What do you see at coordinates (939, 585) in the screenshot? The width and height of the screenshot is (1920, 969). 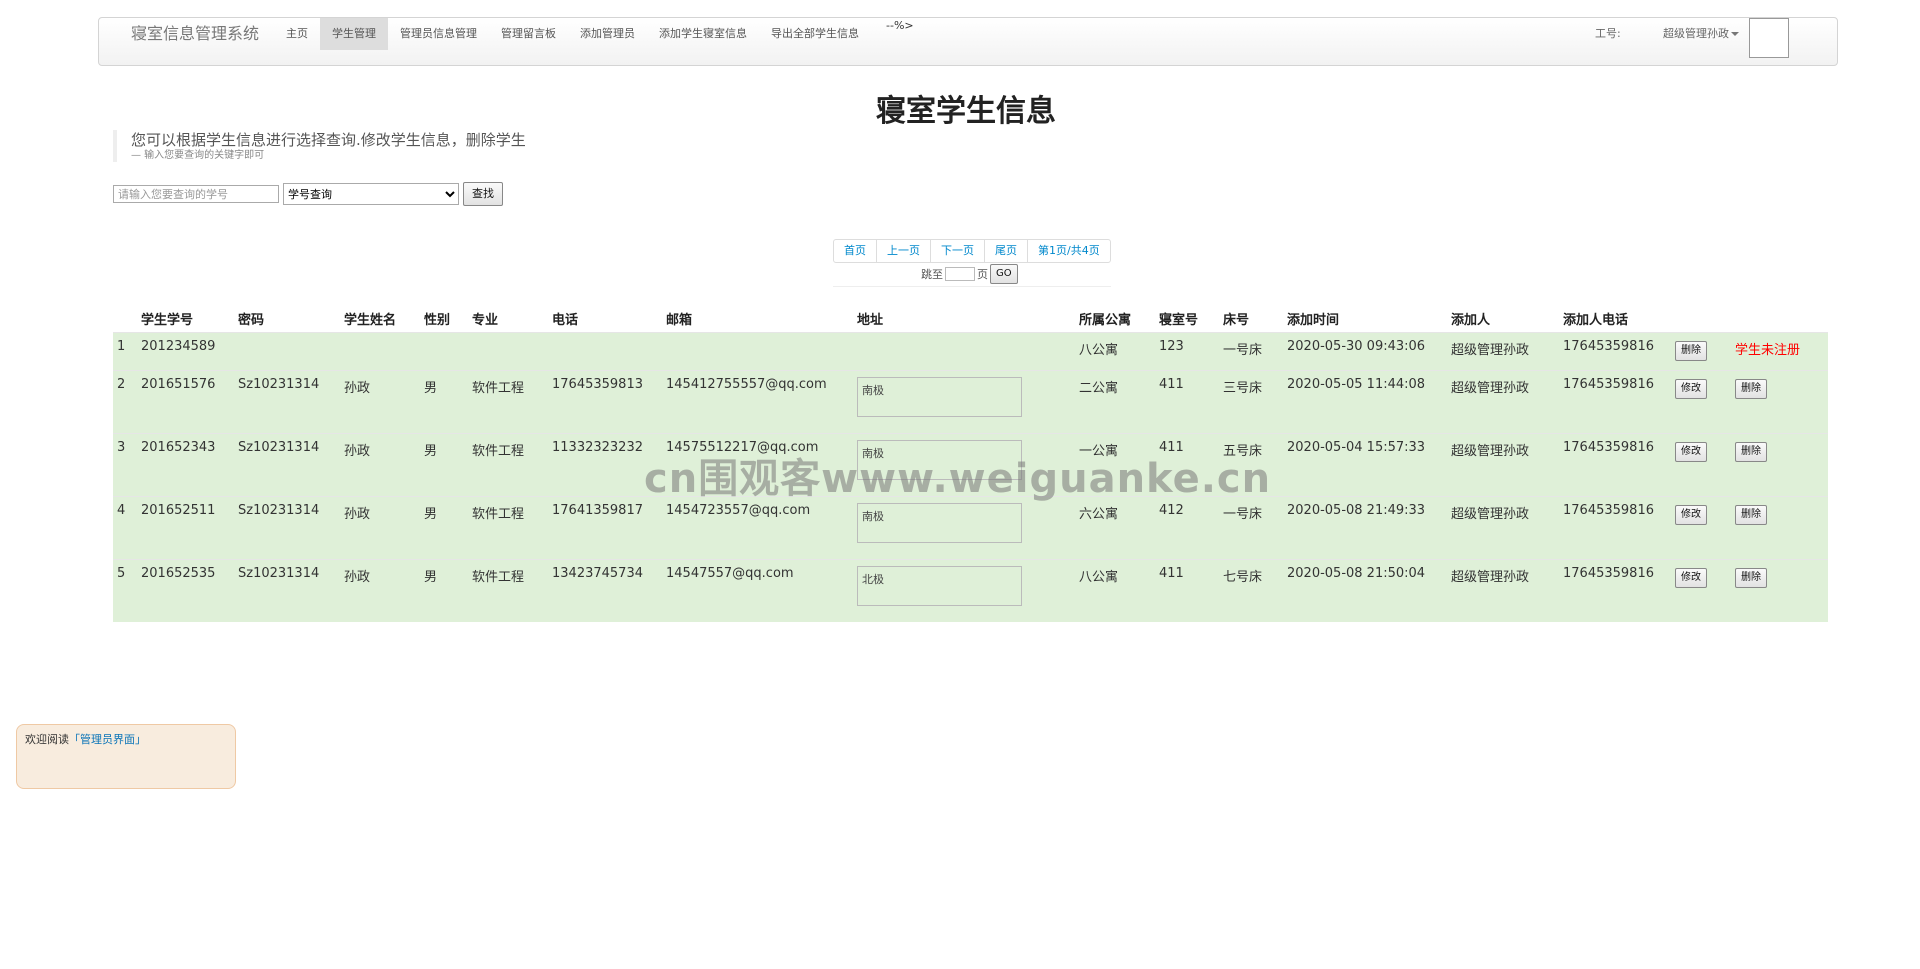 I see `address-textarea: 北极` at bounding box center [939, 585].